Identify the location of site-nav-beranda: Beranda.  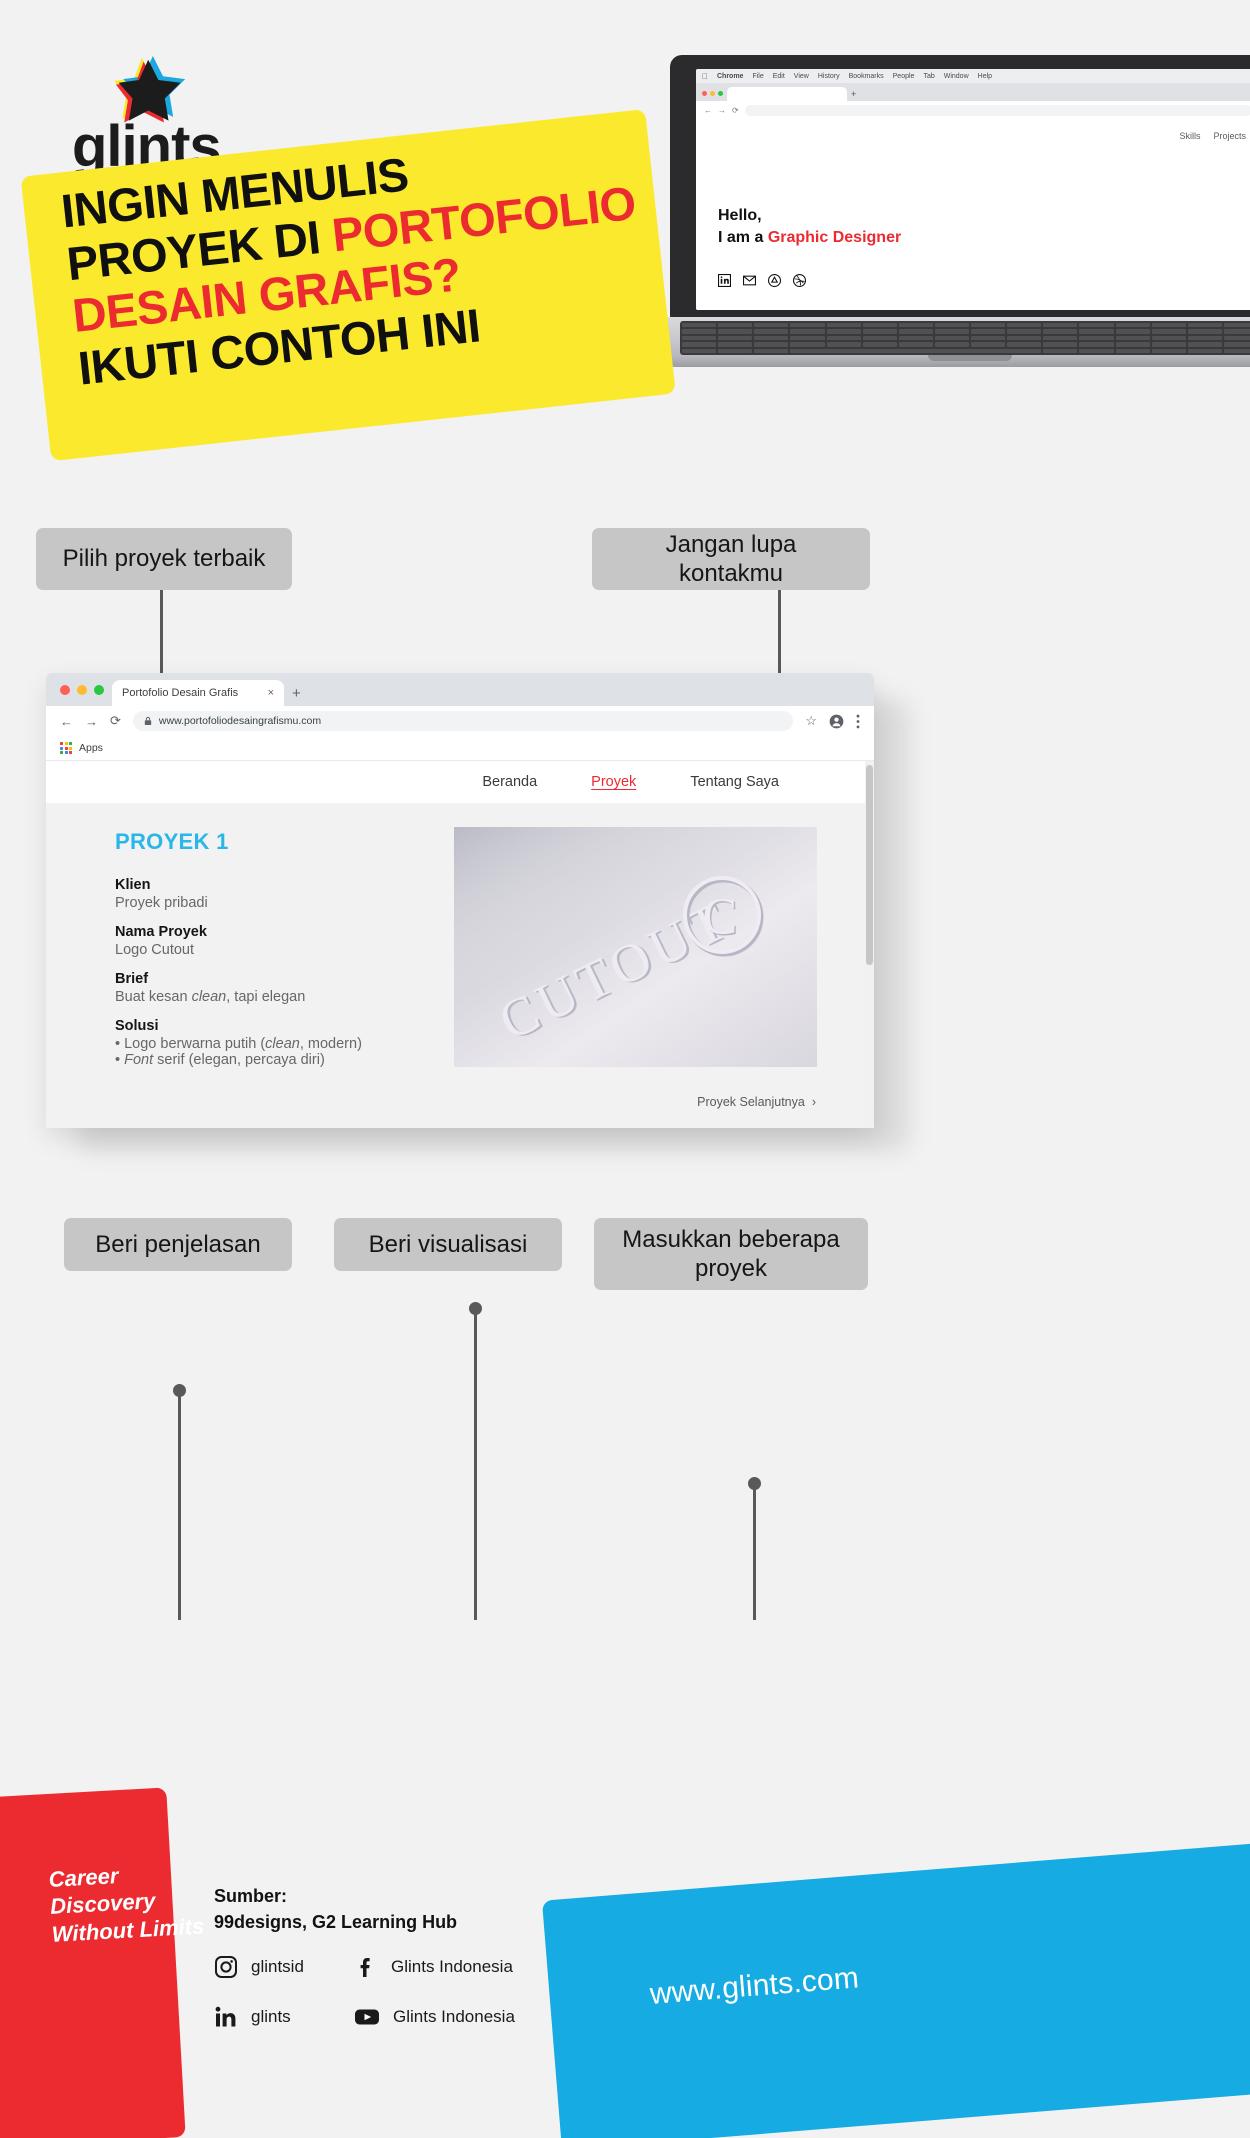
(509, 782).